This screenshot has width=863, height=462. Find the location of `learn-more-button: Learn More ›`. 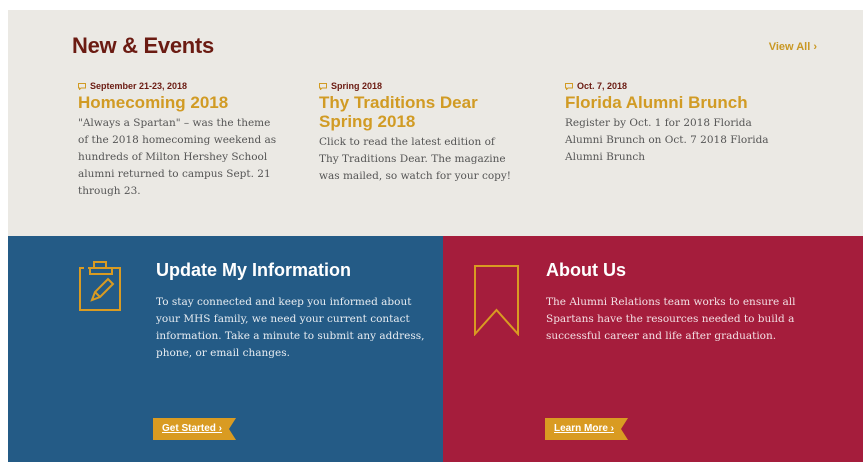

learn-more-button: Learn More › is located at coordinates (586, 429).